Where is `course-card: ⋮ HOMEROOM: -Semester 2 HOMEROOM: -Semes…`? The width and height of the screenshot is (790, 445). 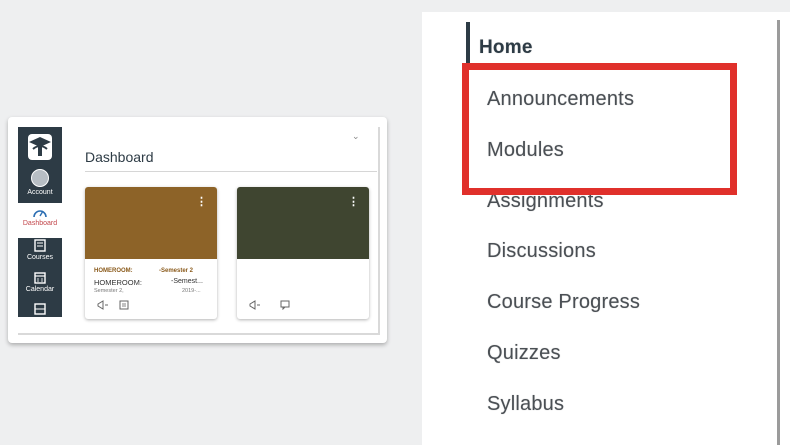
course-card: ⋮ HOMEROOM: -Semester 2 HOMEROOM: -Semes… is located at coordinates (151, 253).